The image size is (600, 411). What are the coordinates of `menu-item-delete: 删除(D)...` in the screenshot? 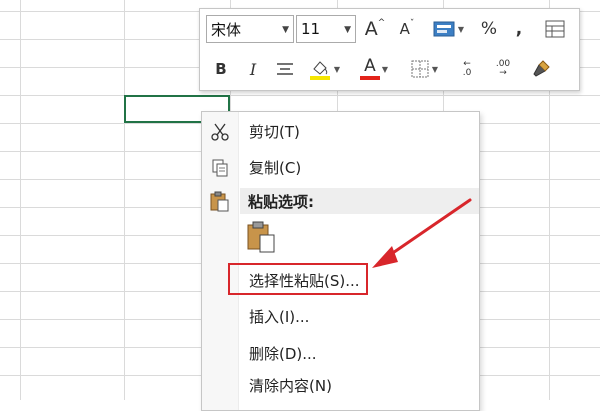 It's located at (340, 353).